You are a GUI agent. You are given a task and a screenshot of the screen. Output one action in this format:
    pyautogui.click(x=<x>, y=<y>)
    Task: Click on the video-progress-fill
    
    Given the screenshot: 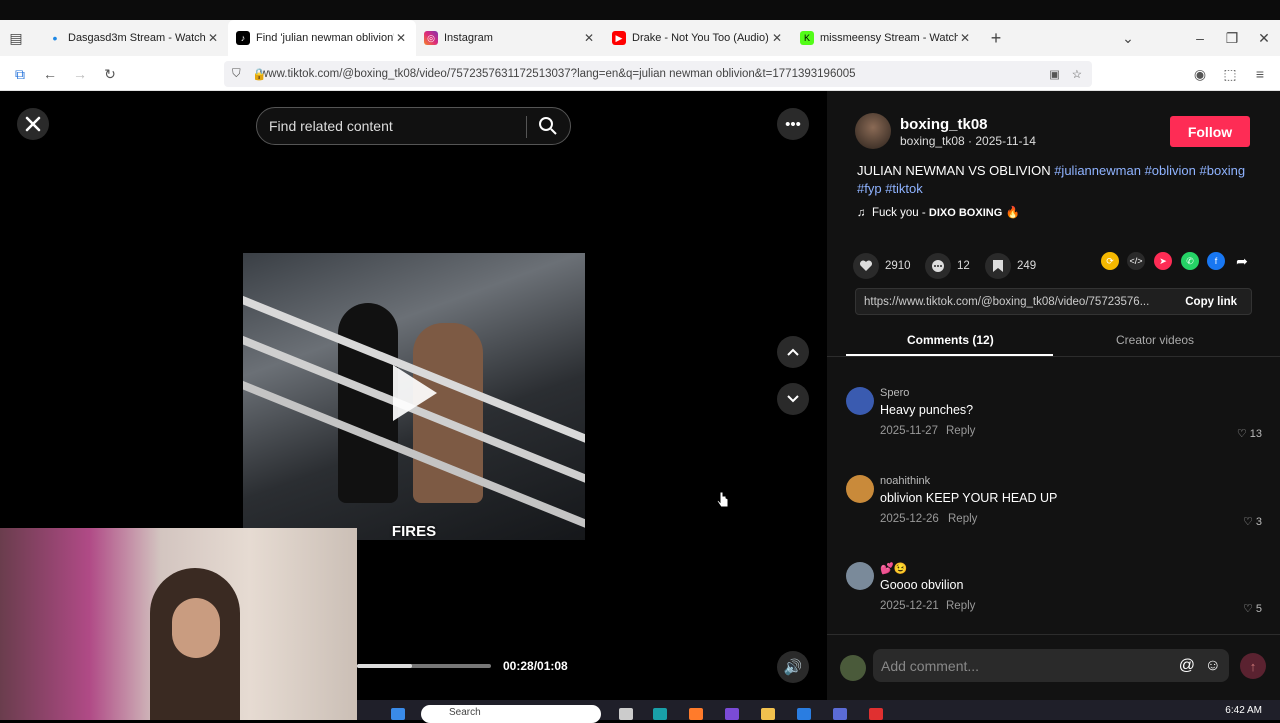 What is the action you would take?
    pyautogui.click(x=384, y=666)
    